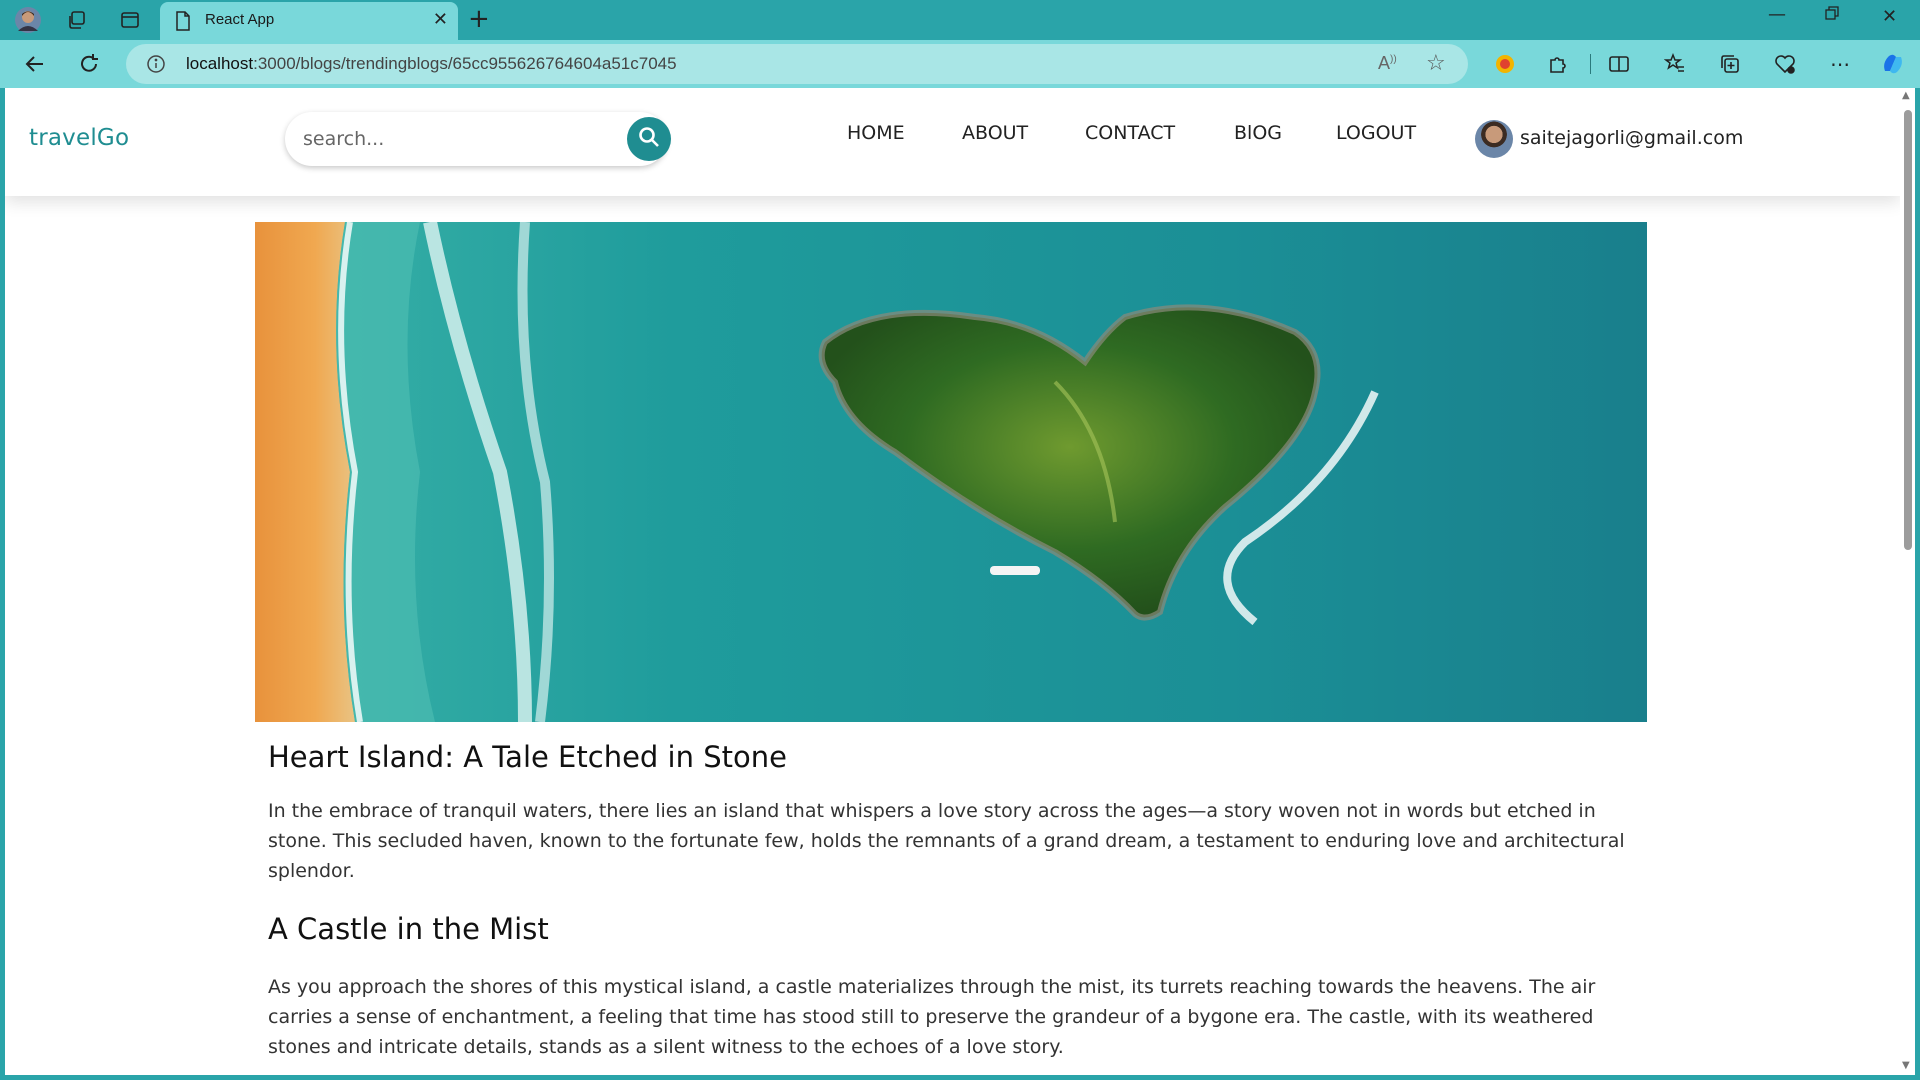 Image resolution: width=1920 pixels, height=1080 pixels. Describe the element at coordinates (1730, 64) in the screenshot. I see `collections-icon` at that location.